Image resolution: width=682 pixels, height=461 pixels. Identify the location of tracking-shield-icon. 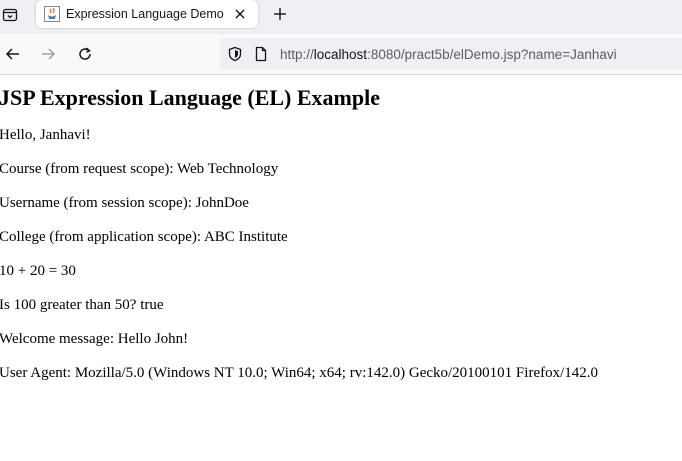
(235, 54).